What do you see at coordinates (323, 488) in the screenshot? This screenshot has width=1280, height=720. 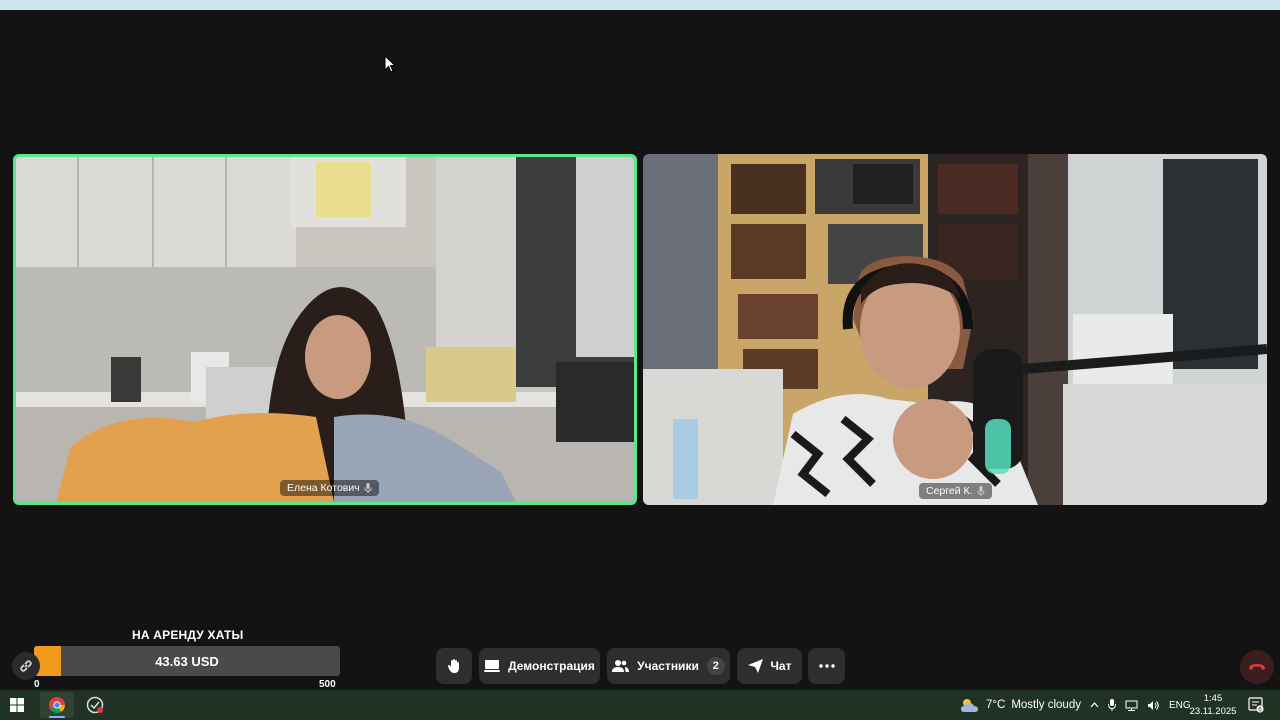 I see `participant-name: Елена Котович` at bounding box center [323, 488].